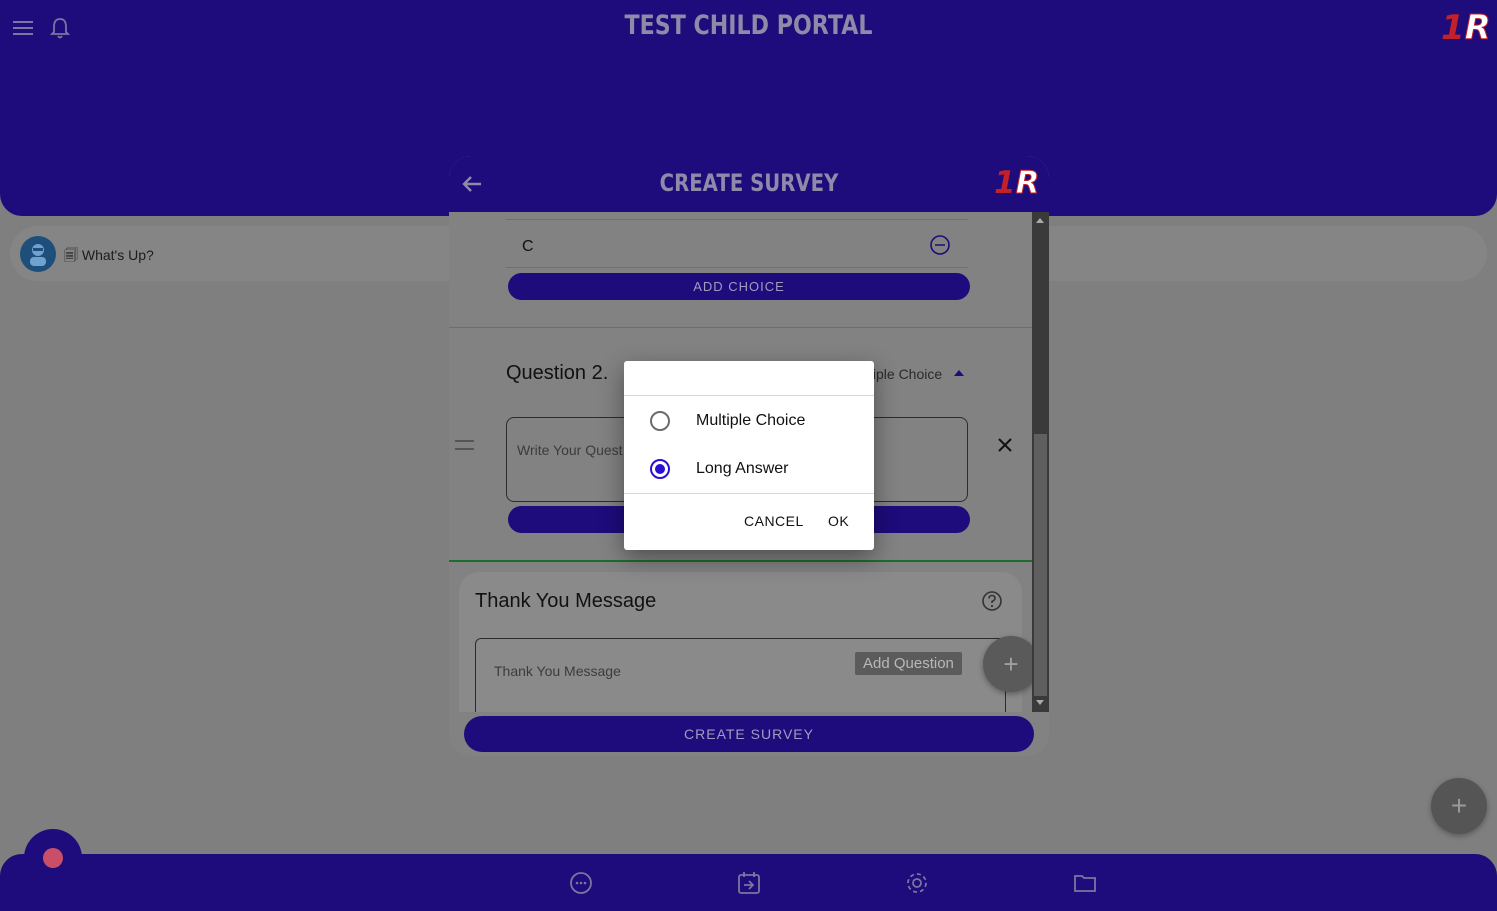 This screenshot has width=1497, height=911. What do you see at coordinates (38, 254) in the screenshot?
I see `avatar` at bounding box center [38, 254].